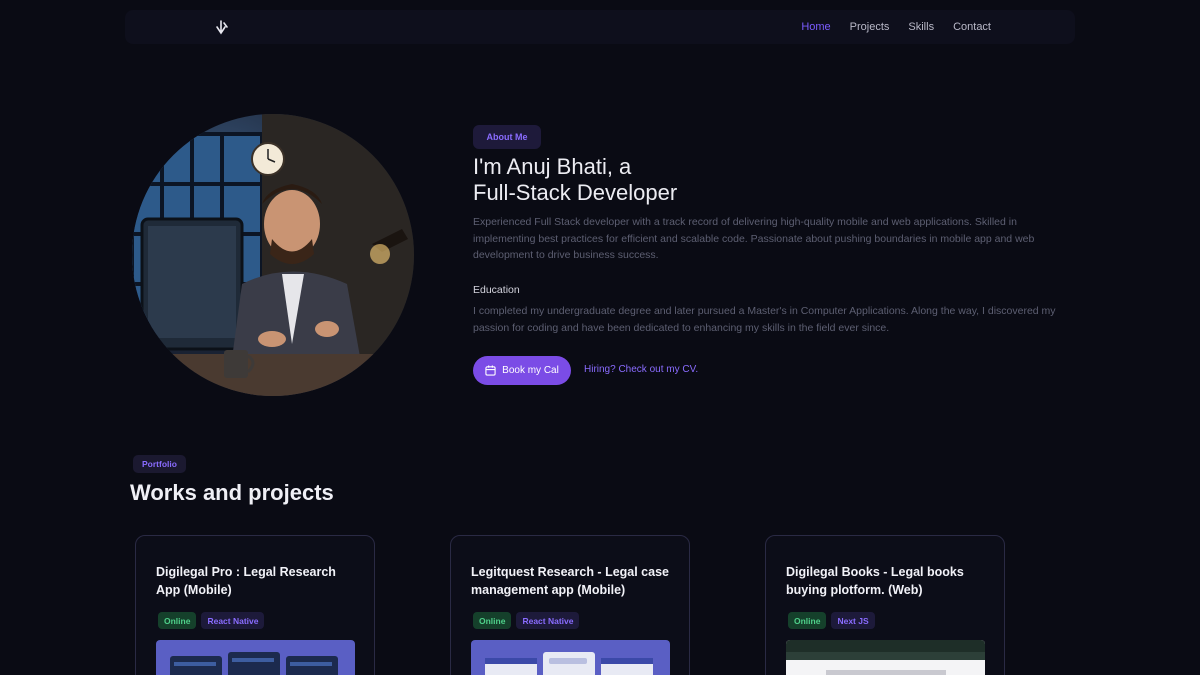 The height and width of the screenshot is (675, 1200). Describe the element at coordinates (232, 492) in the screenshot. I see `works-title: Works and projects` at that location.